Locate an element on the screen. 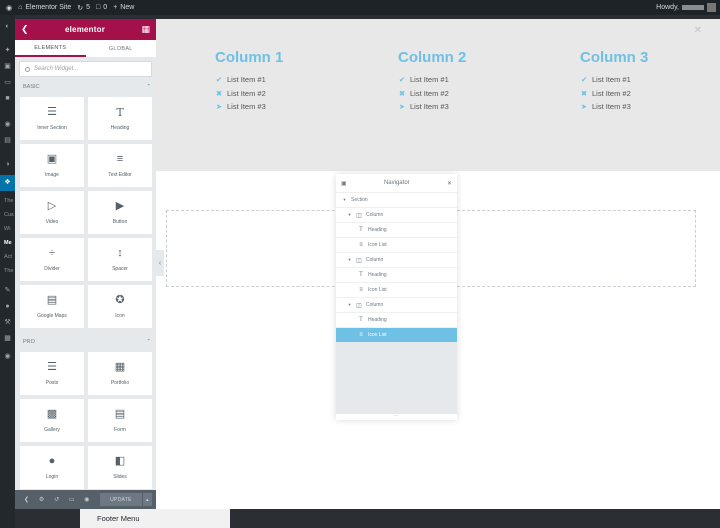 The width and height of the screenshot is (720, 528). responsive-icon: ▭ is located at coordinates (71, 499).